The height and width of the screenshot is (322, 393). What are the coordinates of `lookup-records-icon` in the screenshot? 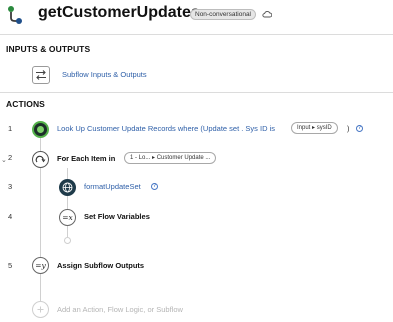 It's located at (40, 129).